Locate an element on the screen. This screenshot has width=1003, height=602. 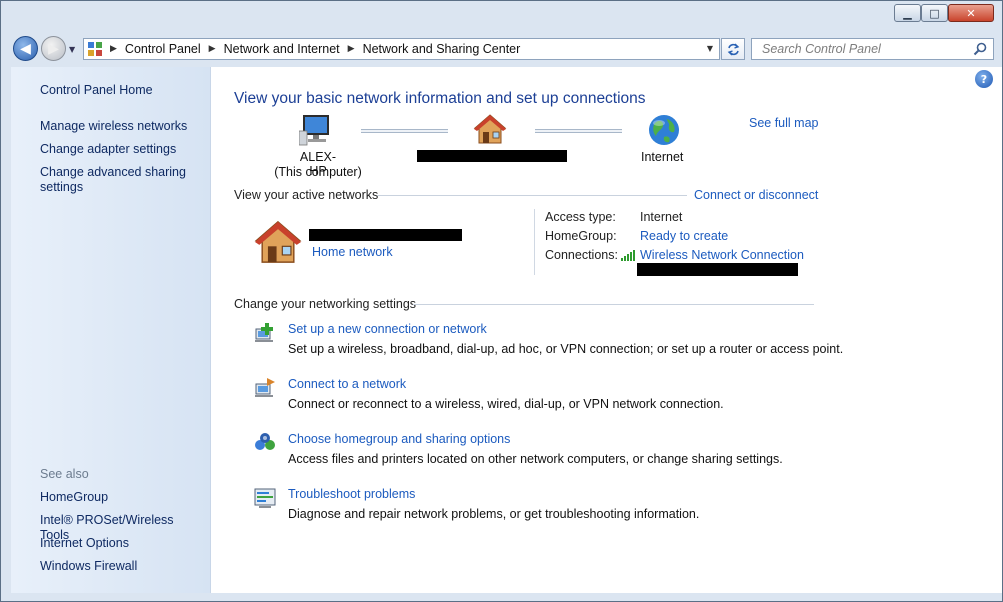
content-right-edge is located at coordinates (997, 330).